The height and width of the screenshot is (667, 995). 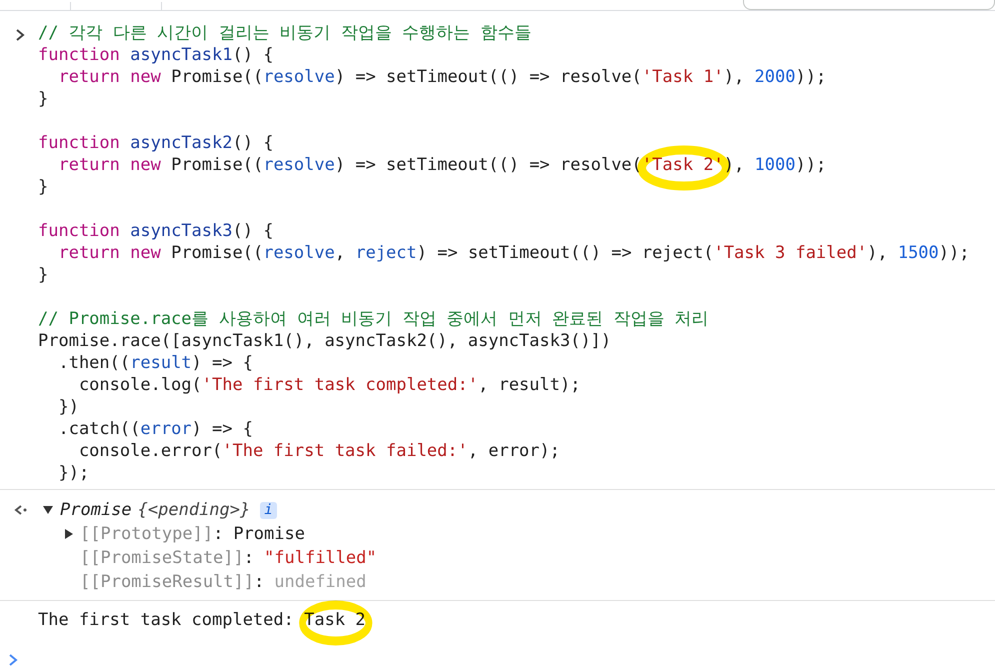 I want to click on chevron-icon, so click(x=20, y=35).